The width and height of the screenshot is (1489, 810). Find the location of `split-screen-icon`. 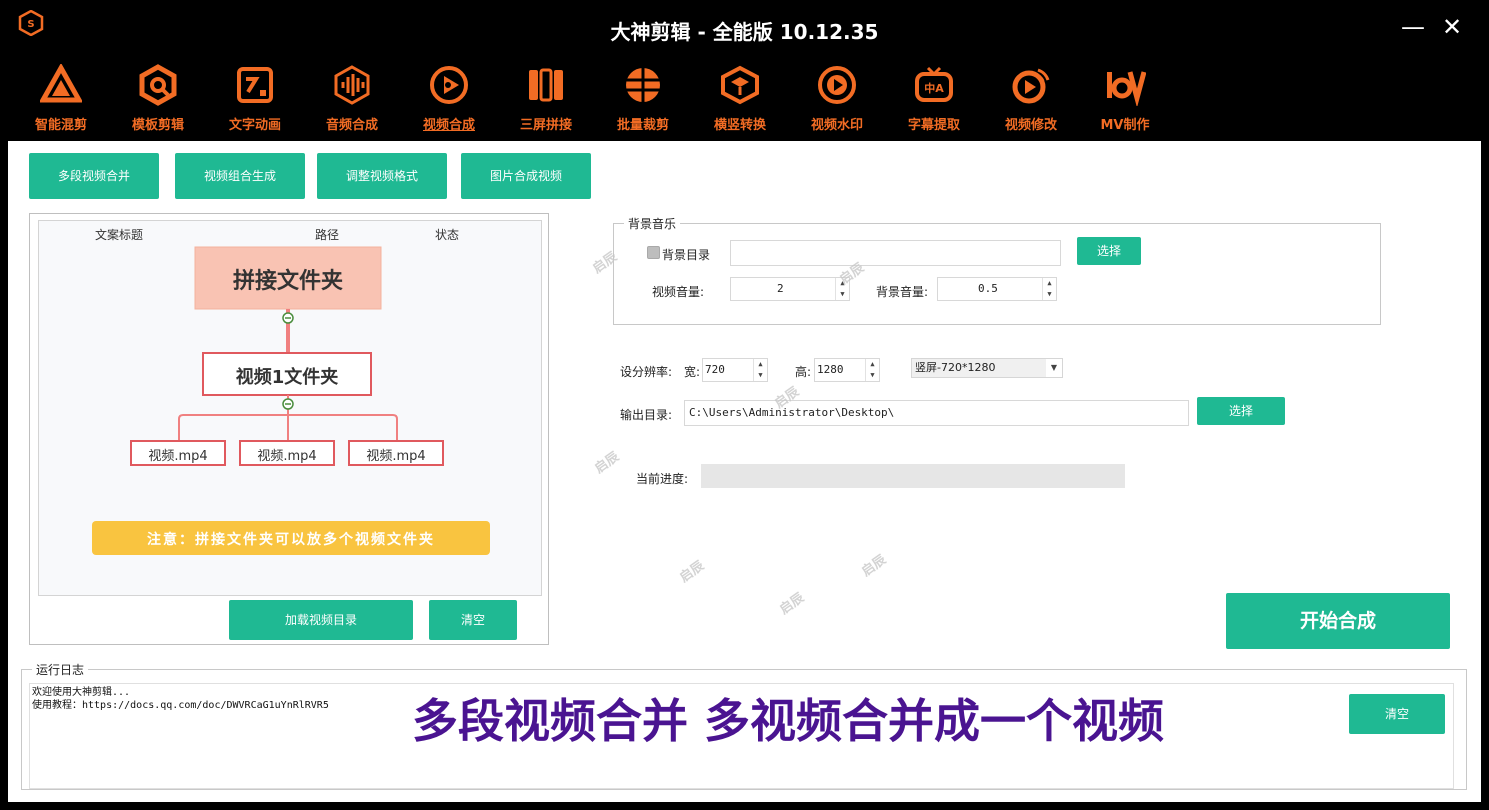

split-screen-icon is located at coordinates (546, 85).